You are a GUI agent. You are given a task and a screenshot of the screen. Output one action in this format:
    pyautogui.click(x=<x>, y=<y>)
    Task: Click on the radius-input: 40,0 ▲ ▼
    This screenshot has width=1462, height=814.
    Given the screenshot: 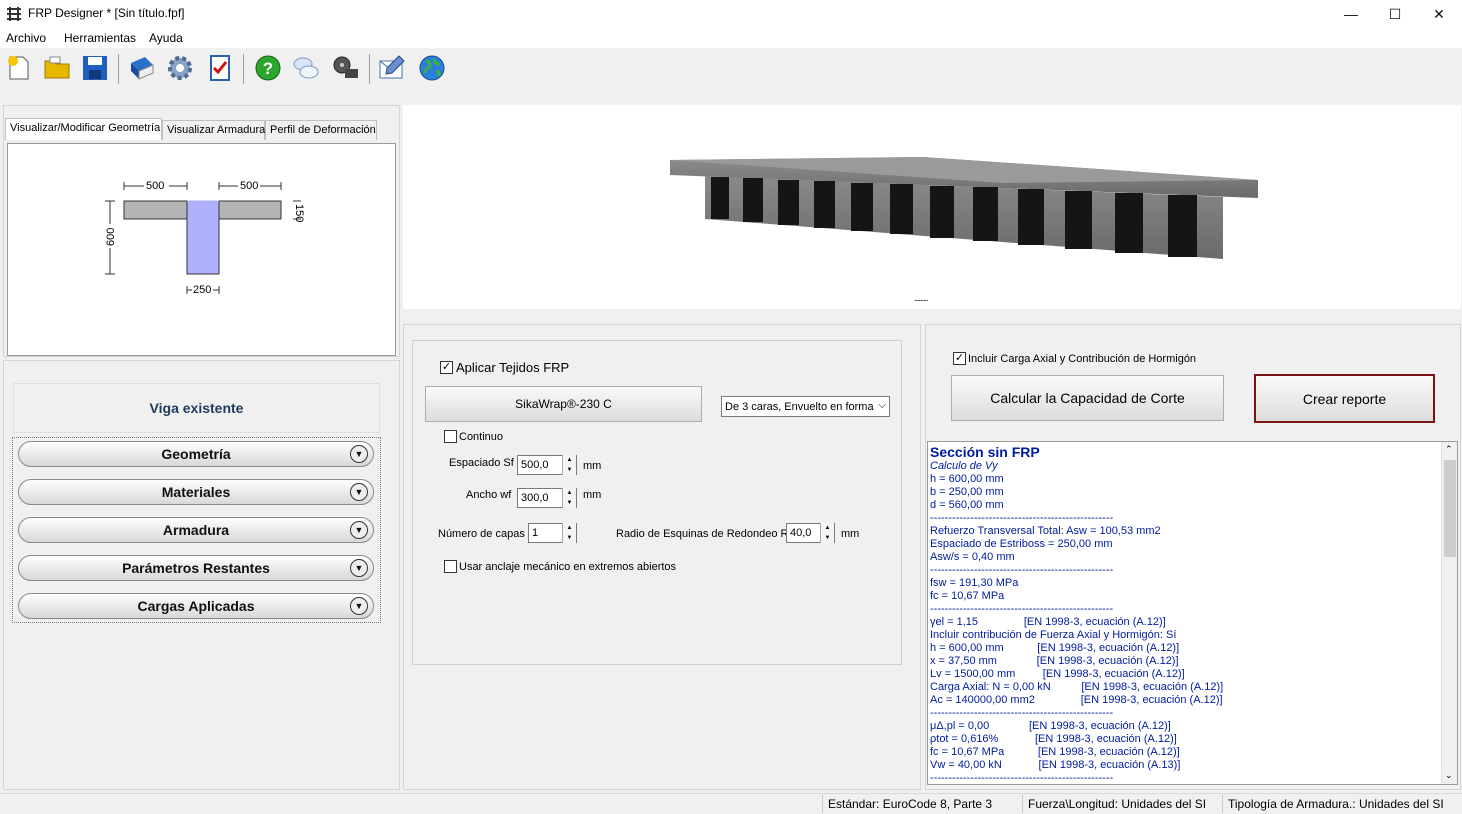 What is the action you would take?
    pyautogui.click(x=810, y=533)
    